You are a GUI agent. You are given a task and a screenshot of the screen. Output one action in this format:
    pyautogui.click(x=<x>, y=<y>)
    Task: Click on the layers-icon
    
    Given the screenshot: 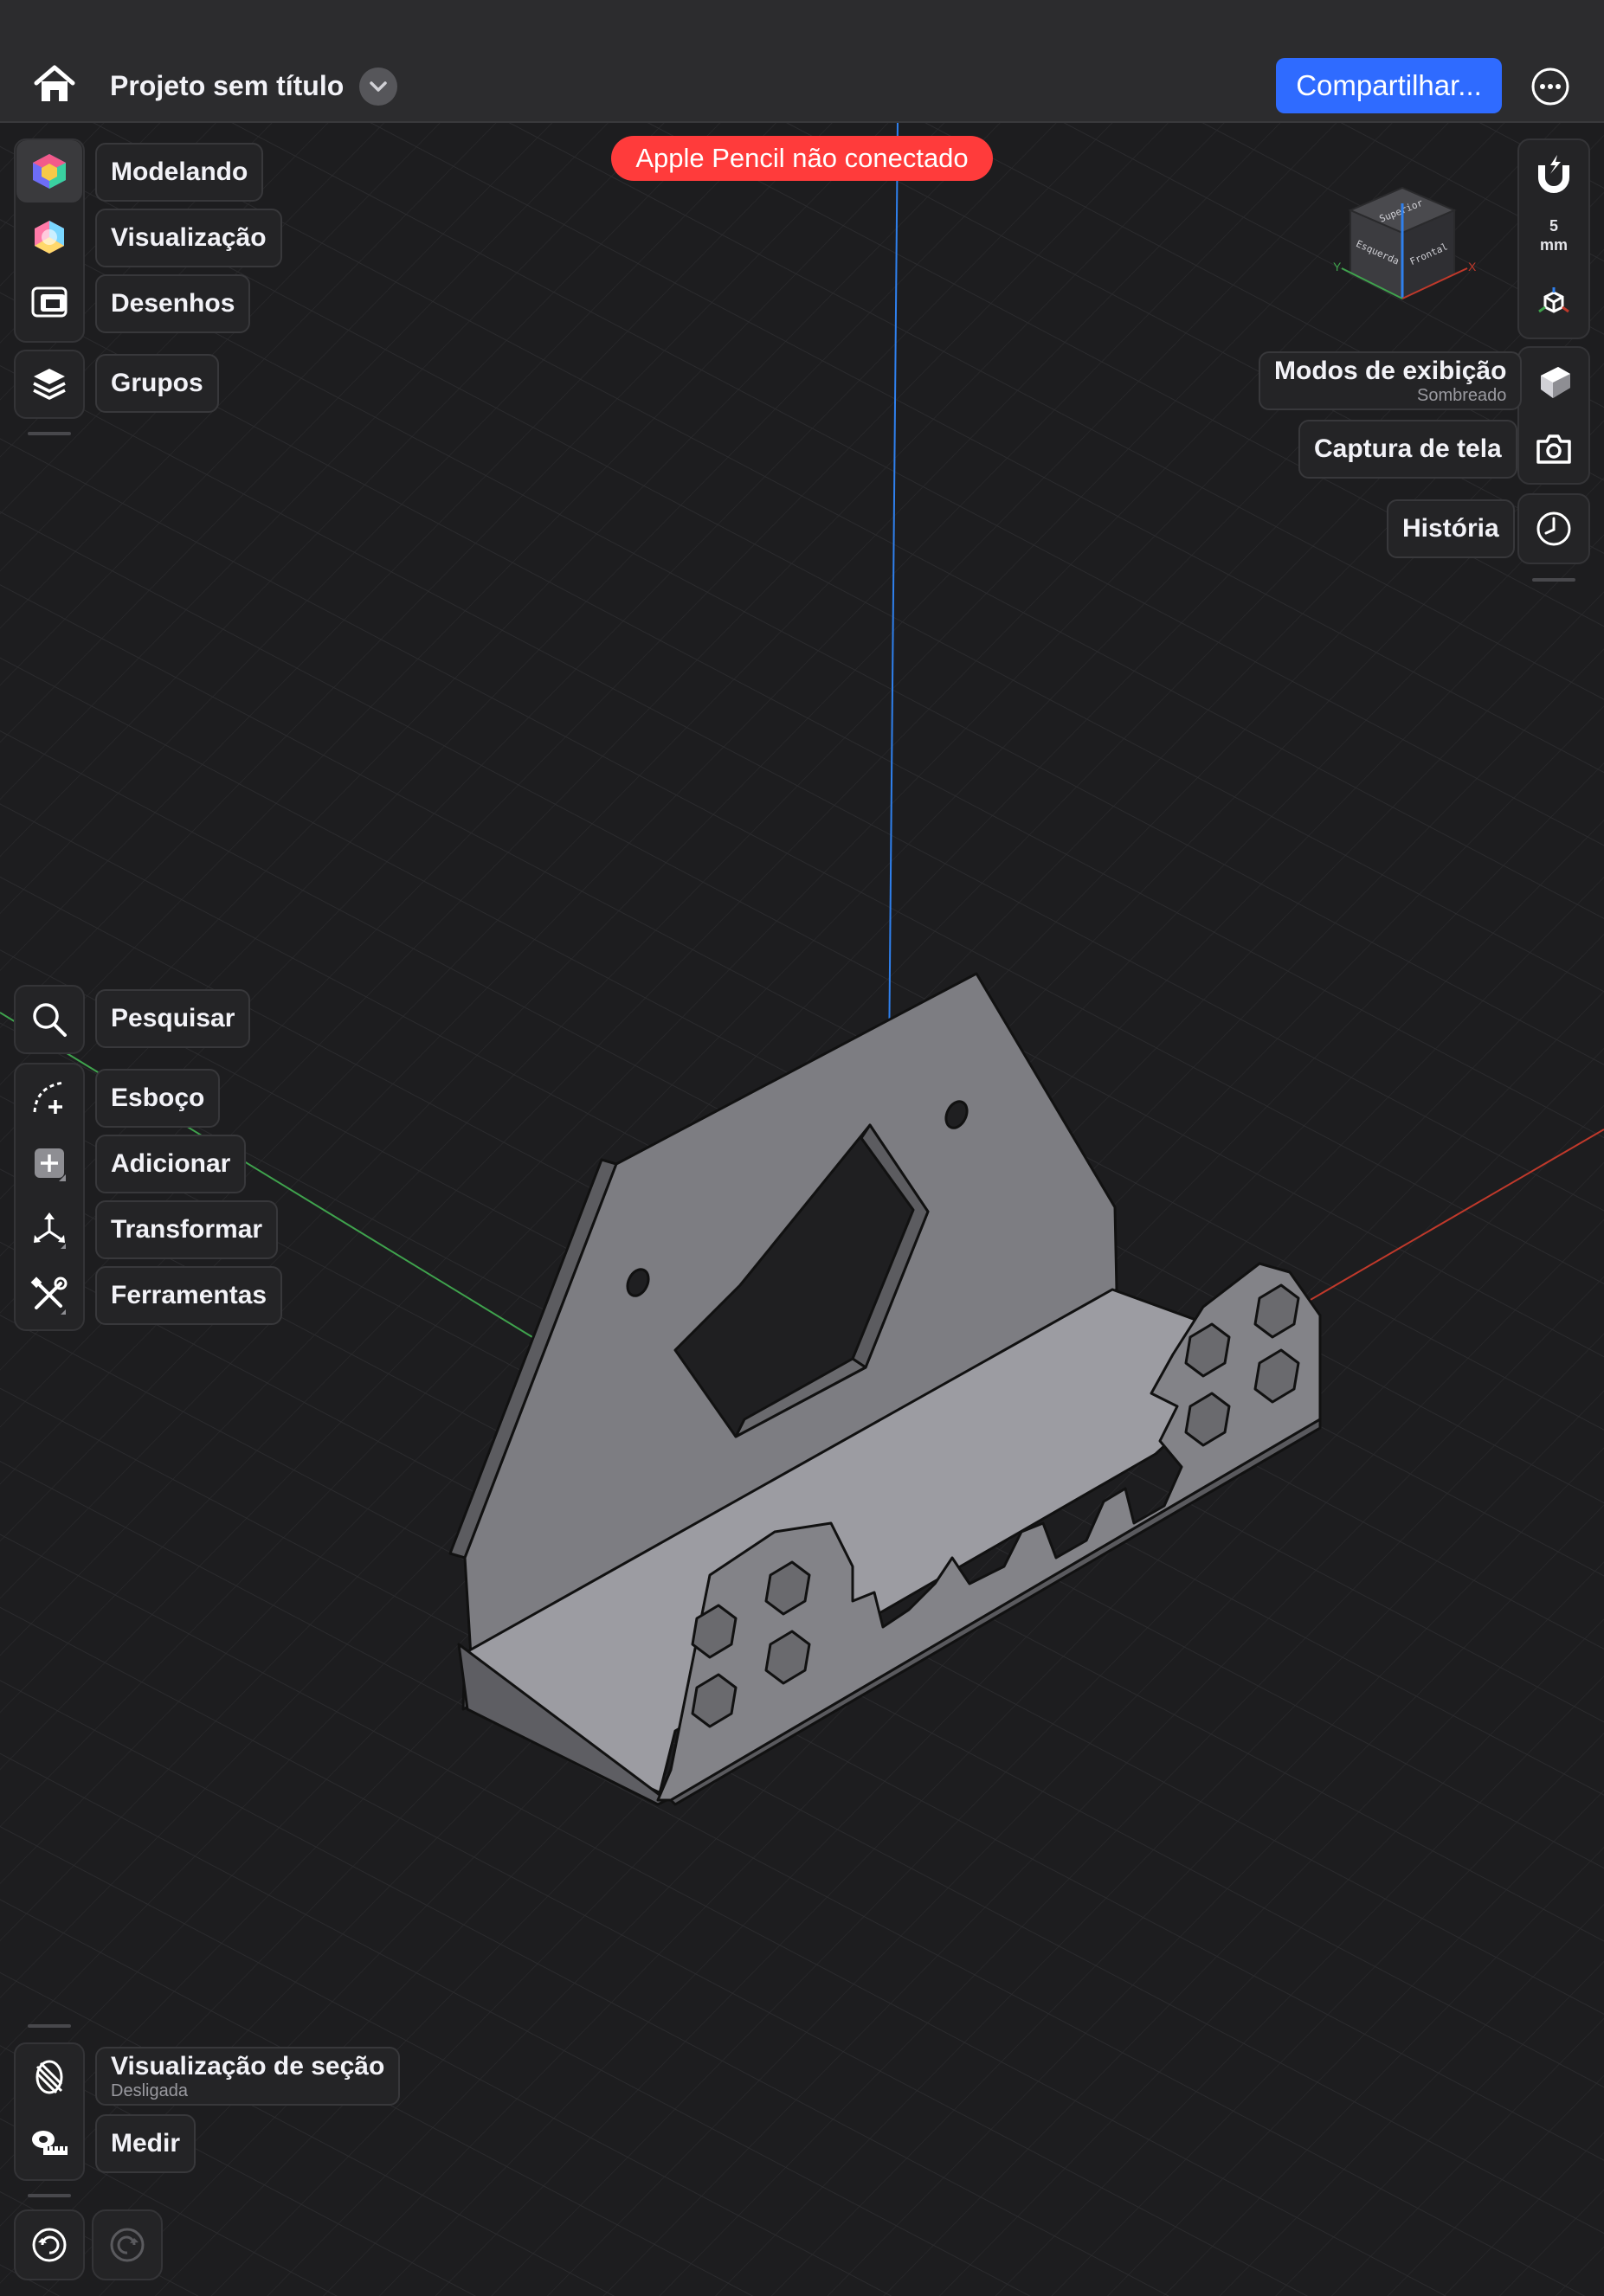 What is the action you would take?
    pyautogui.click(x=49, y=384)
    